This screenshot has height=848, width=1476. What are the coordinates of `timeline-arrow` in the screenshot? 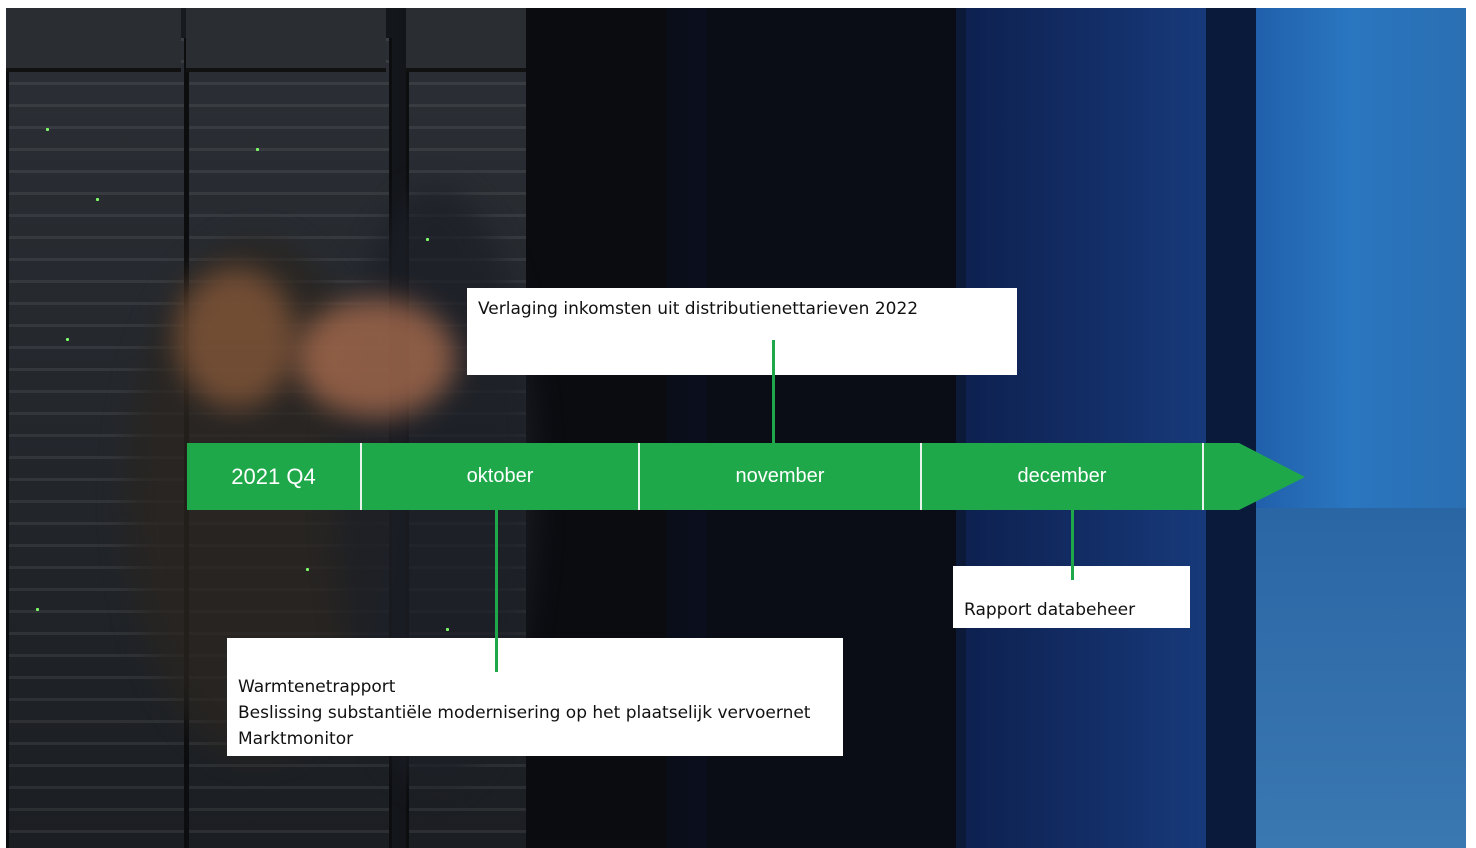 It's located at (1221, 476).